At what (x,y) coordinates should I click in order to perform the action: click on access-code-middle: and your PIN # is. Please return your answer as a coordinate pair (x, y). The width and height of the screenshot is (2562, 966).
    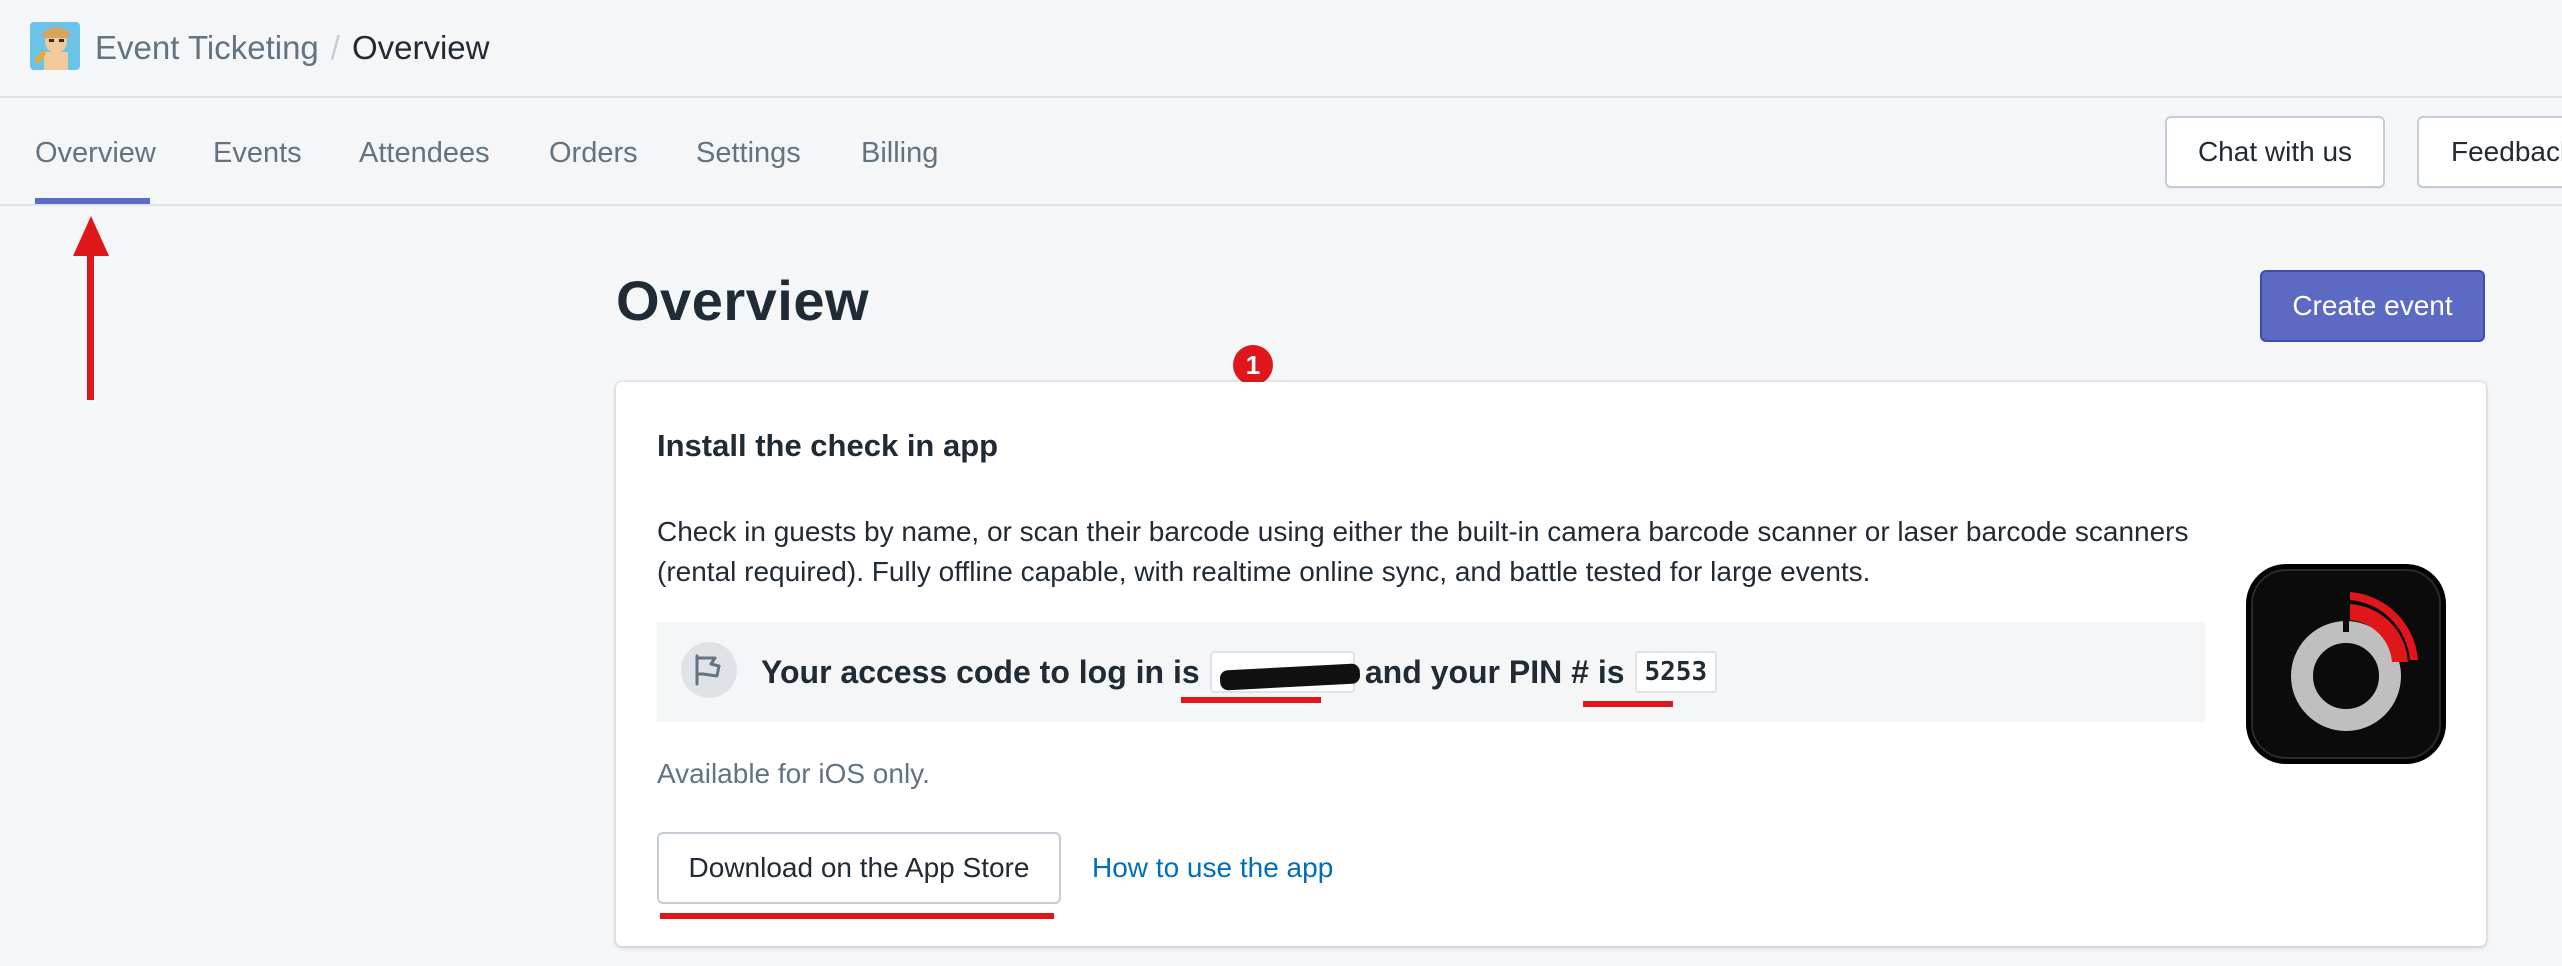
    Looking at the image, I should click on (1494, 671).